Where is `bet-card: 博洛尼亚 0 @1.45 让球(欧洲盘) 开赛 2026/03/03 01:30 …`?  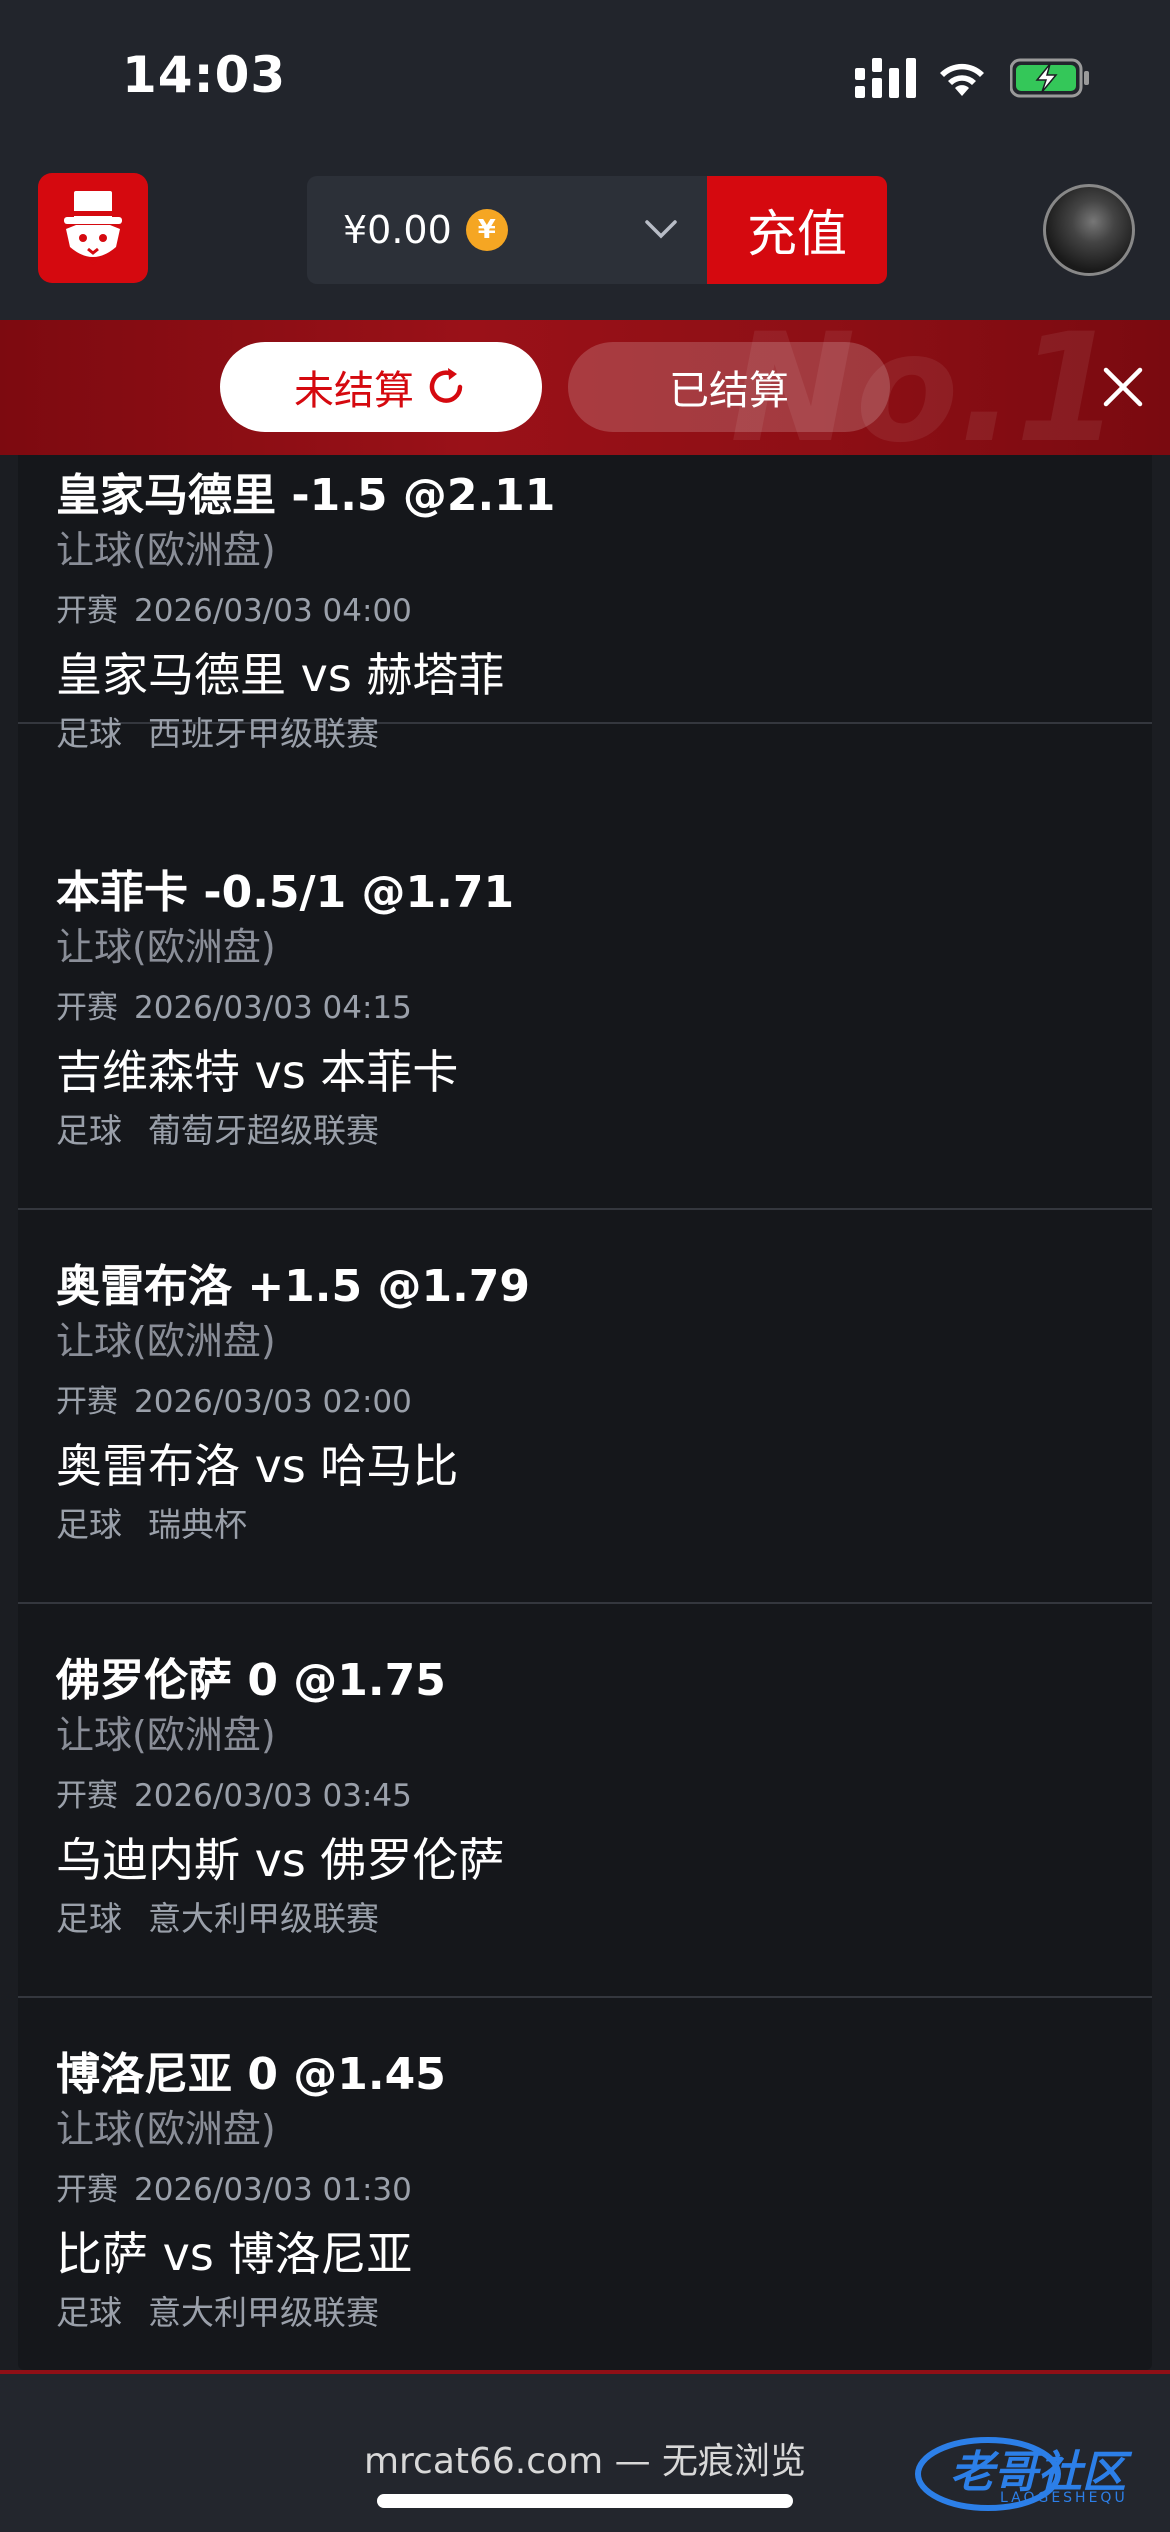
bet-card: 博洛尼亚 0 @1.45 让球(欧洲盘) 开赛 2026/03/03 01:30 … is located at coordinates (585, 2184).